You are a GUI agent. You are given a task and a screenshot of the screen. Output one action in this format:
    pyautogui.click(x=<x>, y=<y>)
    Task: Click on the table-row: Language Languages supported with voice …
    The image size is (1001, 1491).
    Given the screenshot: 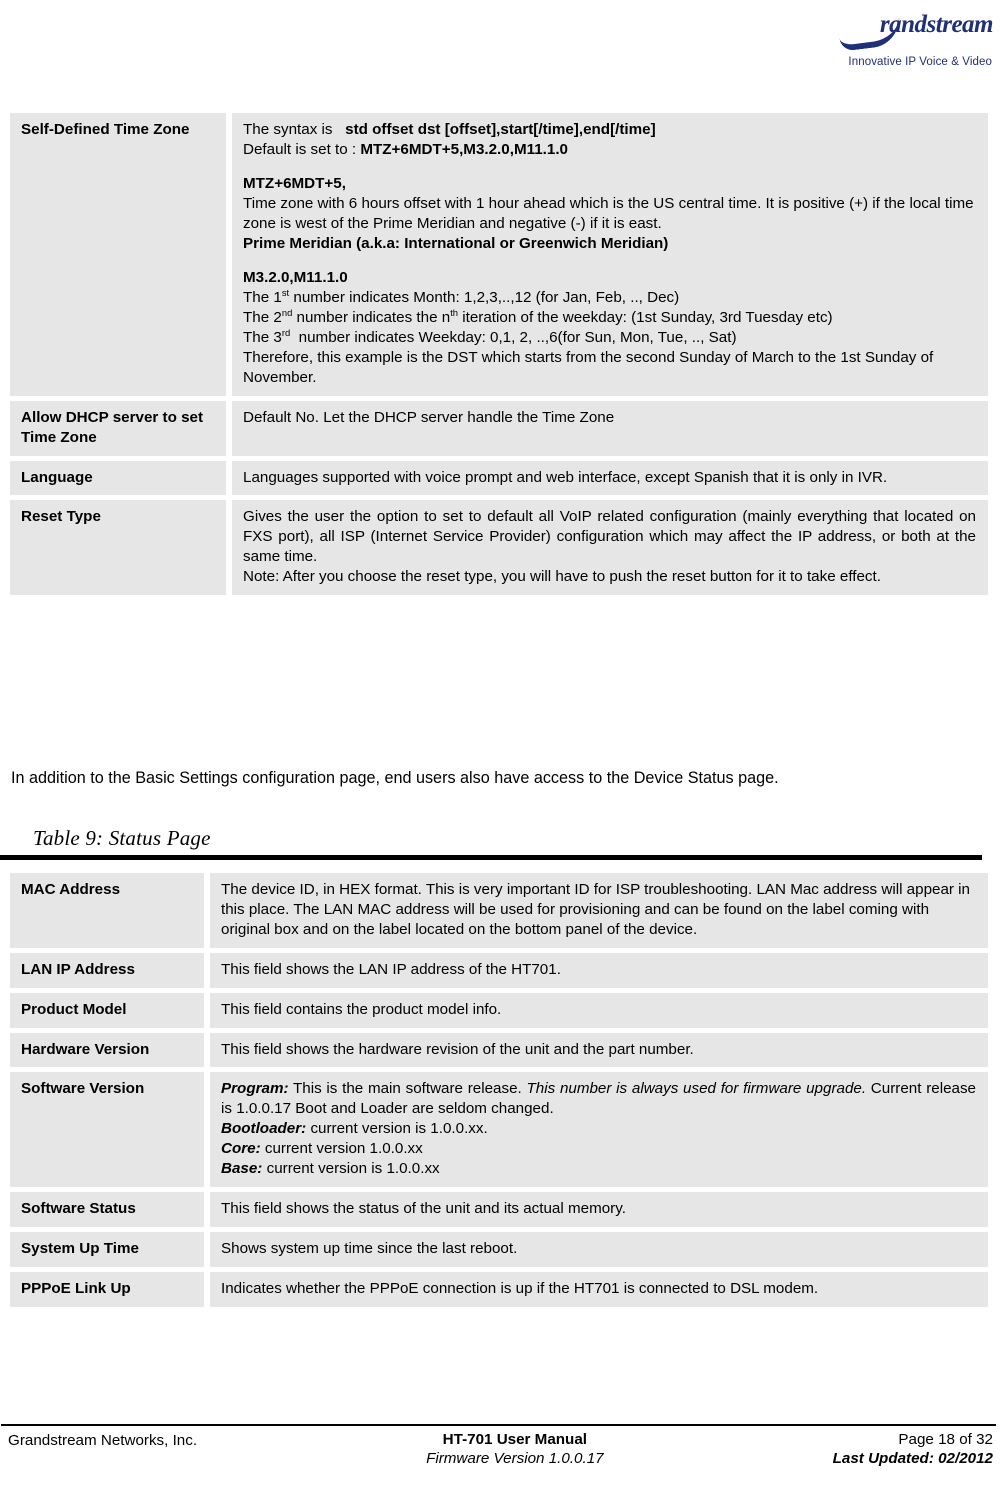 What is the action you would take?
    pyautogui.click(x=499, y=478)
    